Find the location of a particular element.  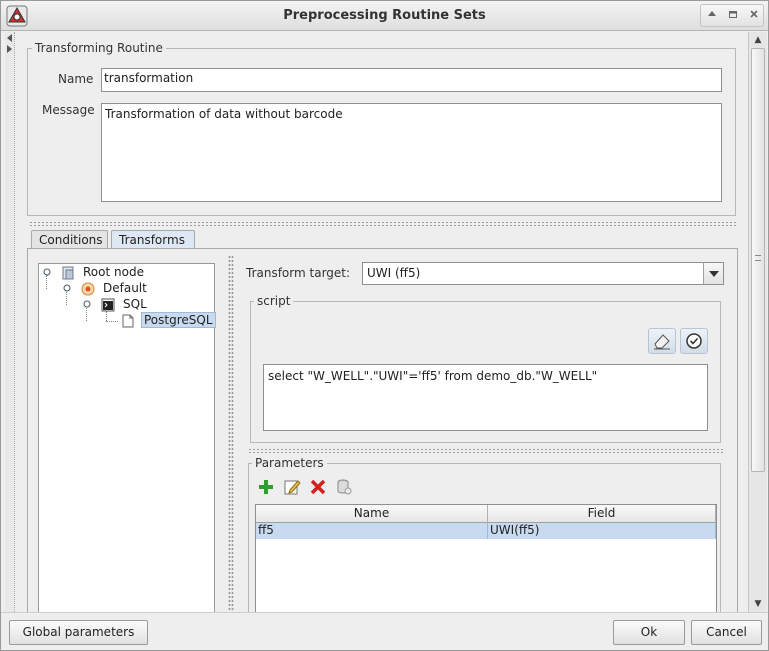

transforming-routine-legend: Transforming Routine is located at coordinates (99, 48).